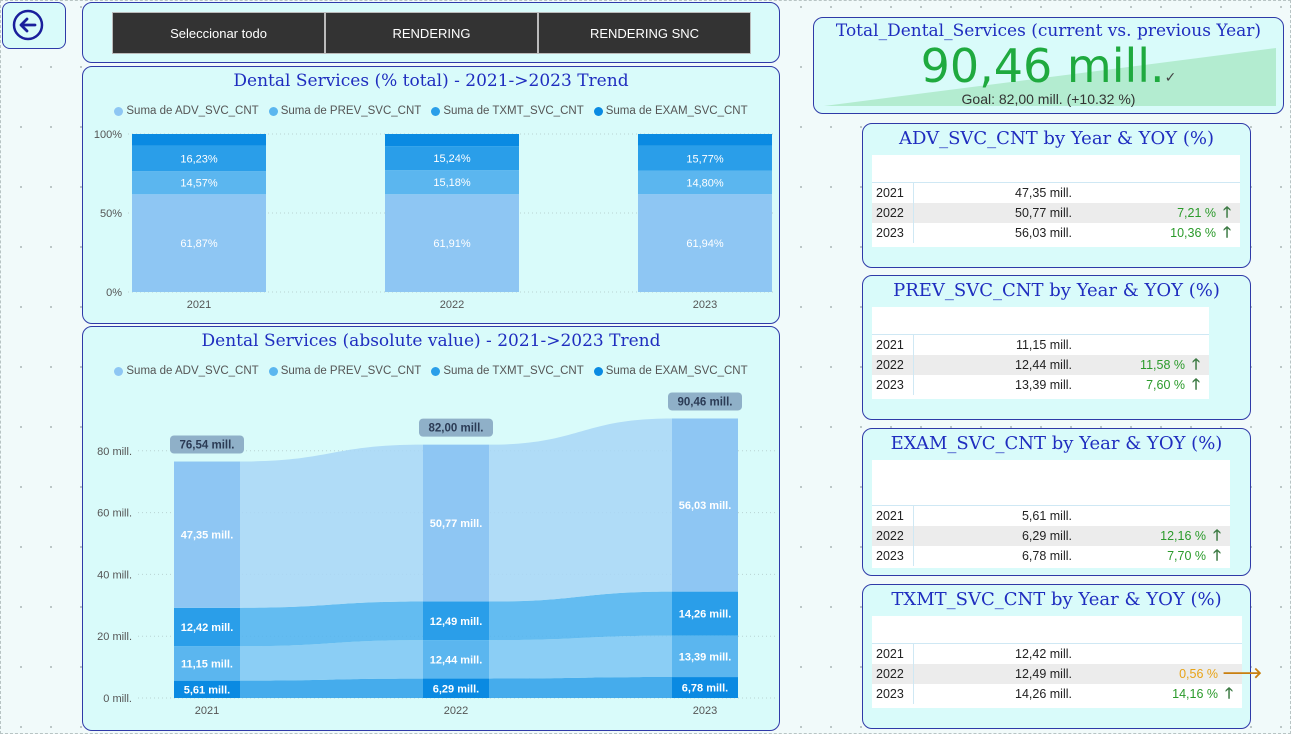  I want to click on prev-yoy-title: PREV_SVC_CNT by Year & YOY (%), so click(1056, 290).